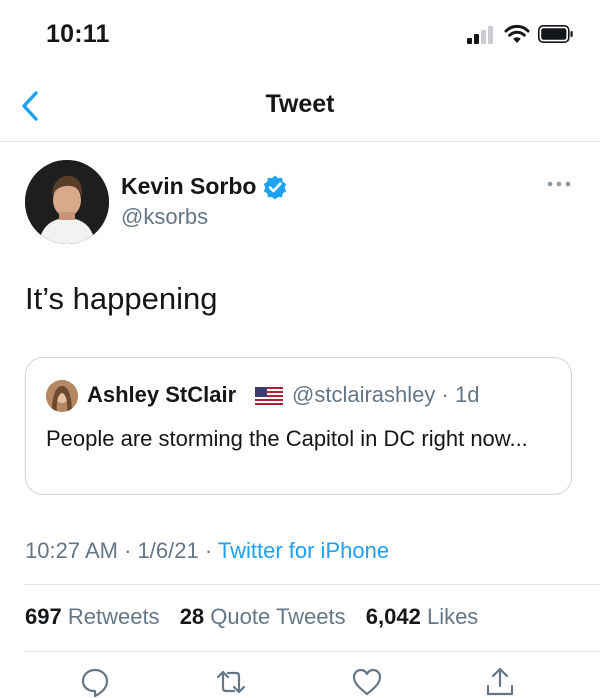  Describe the element at coordinates (467, 394) in the screenshot. I see `quoted-age: 1d` at that location.